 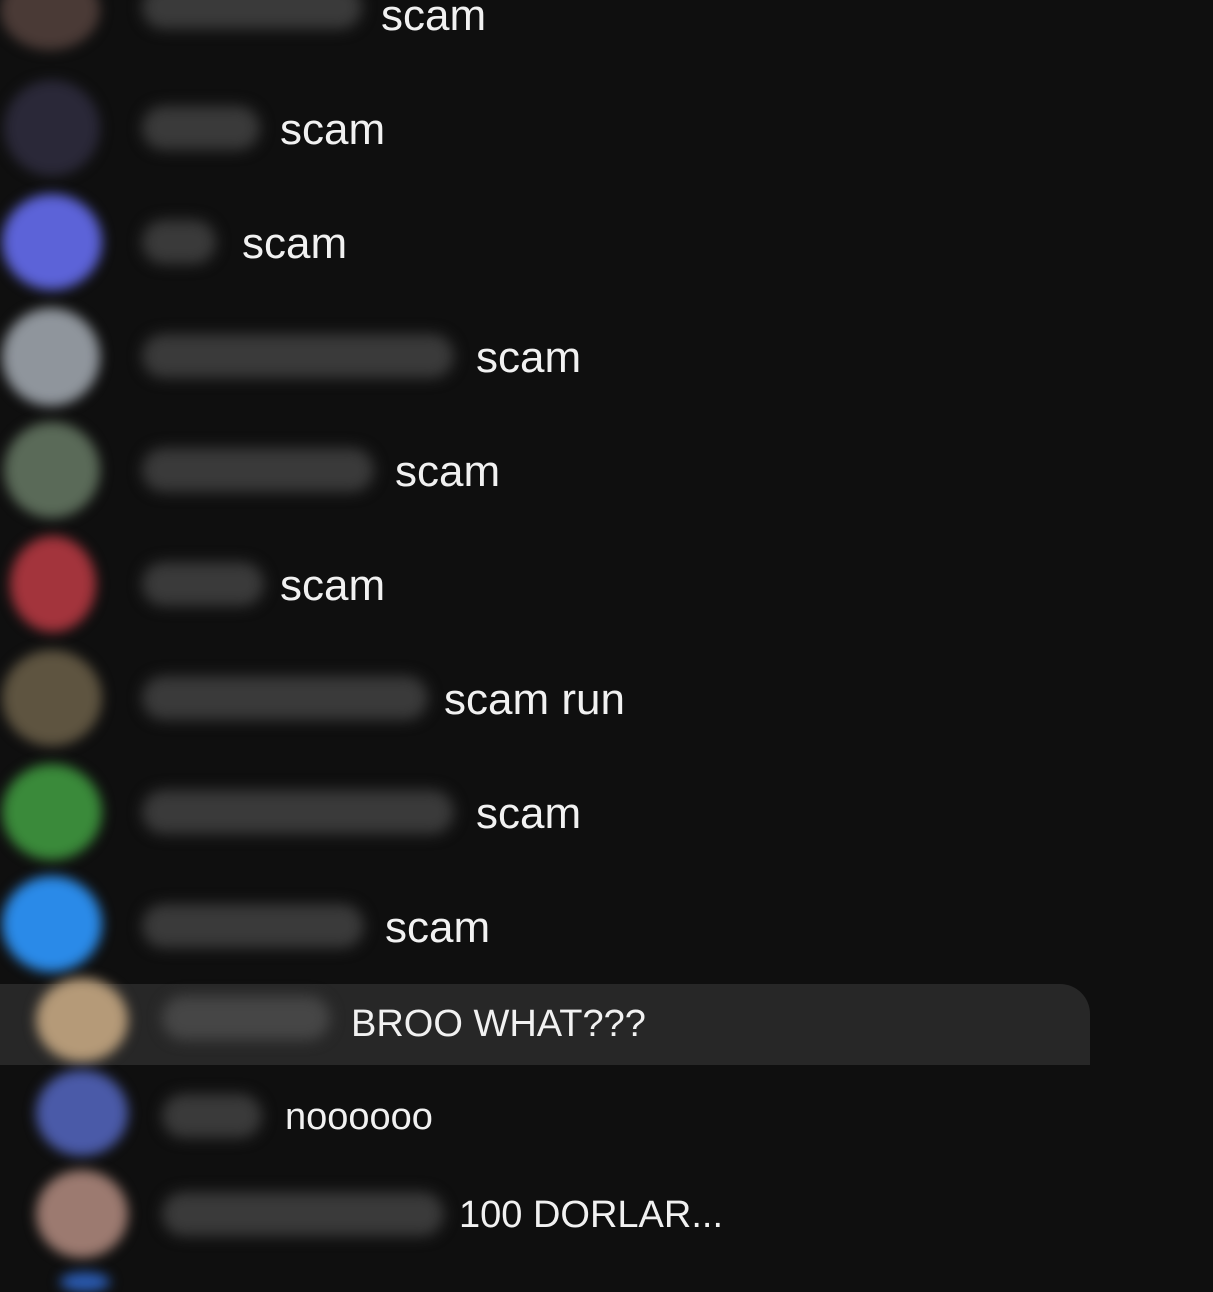 What do you see at coordinates (545, 1116) in the screenshot?
I see `chat-message: noooooo` at bounding box center [545, 1116].